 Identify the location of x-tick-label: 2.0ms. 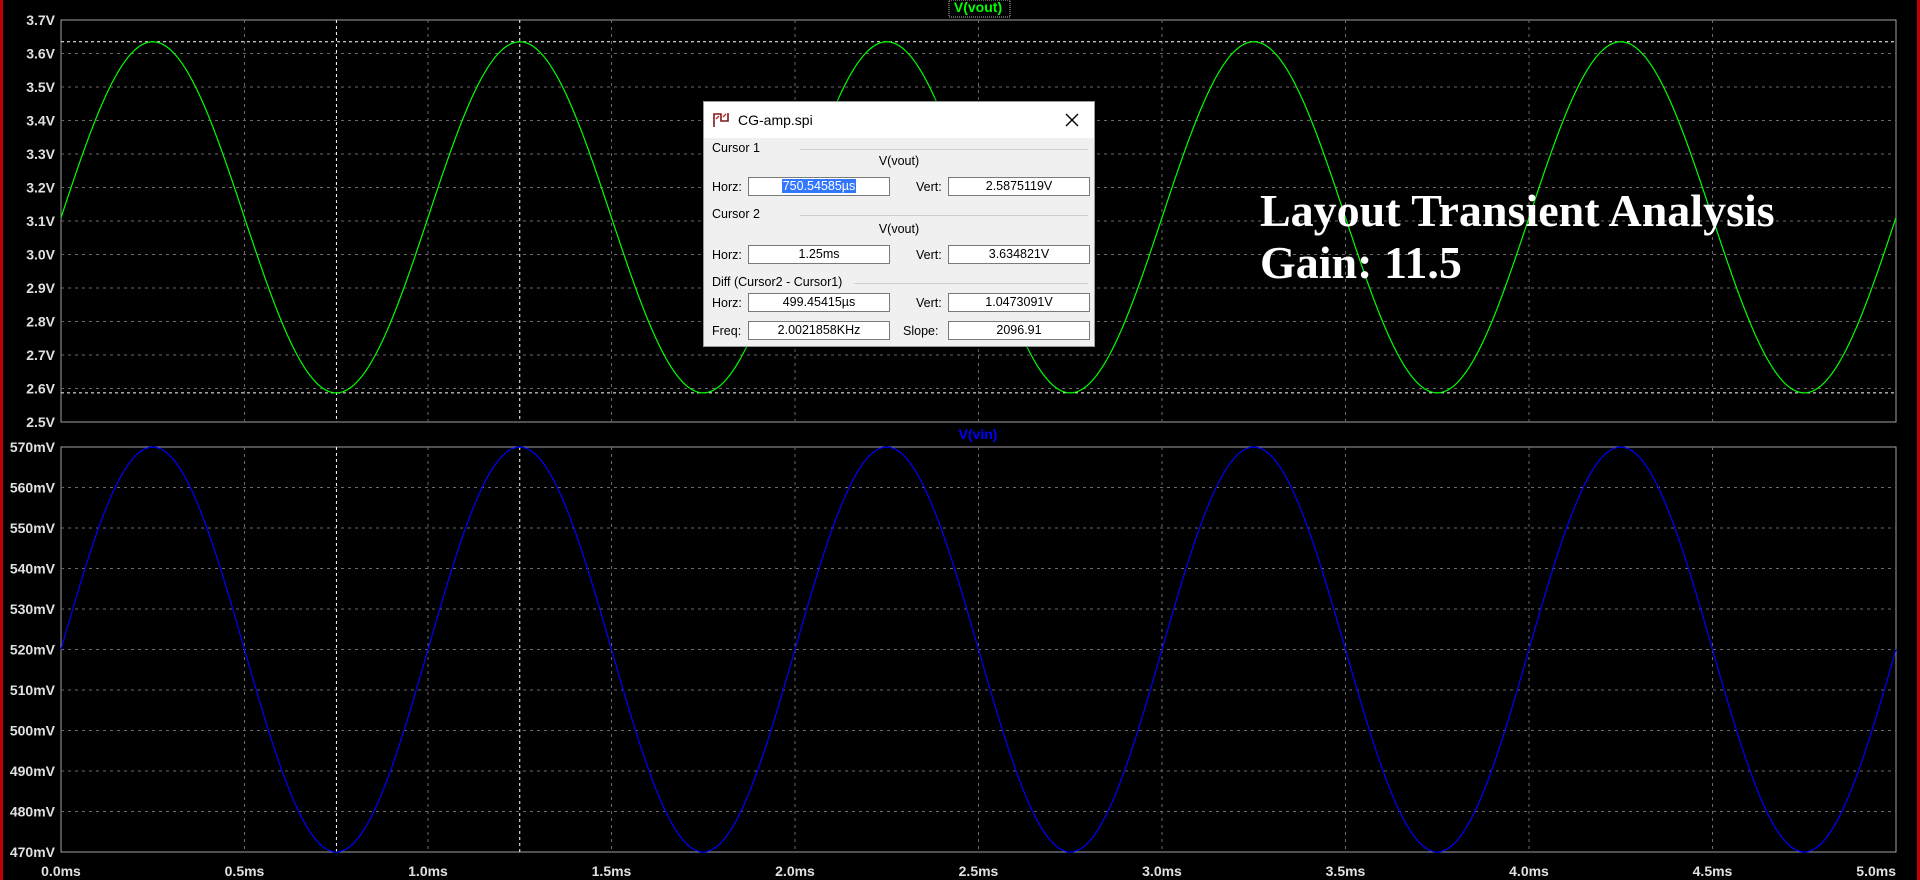
(795, 871).